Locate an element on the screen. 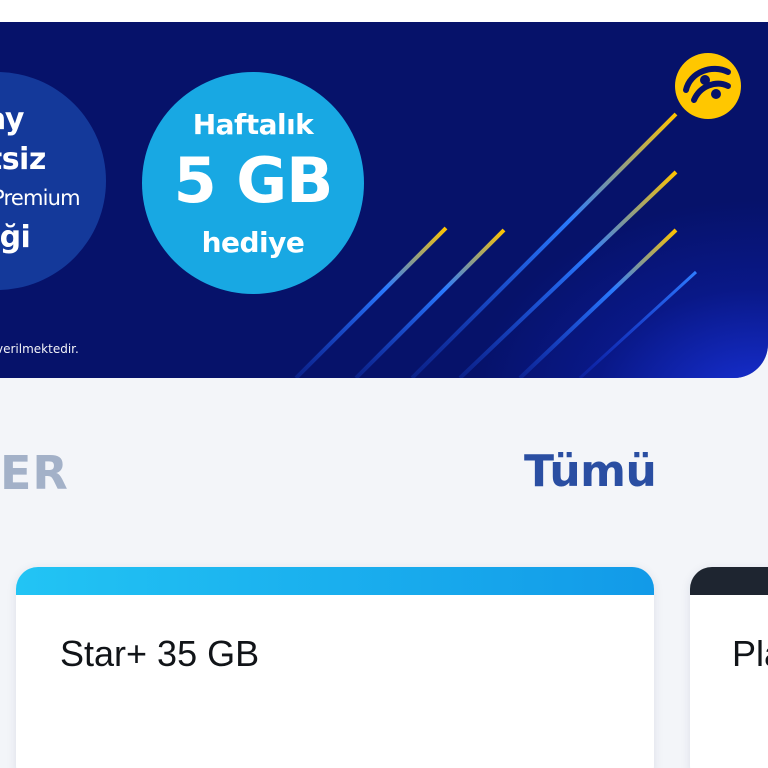 The width and height of the screenshot is (768, 768). promo-left-line4: liği is located at coordinates (15, 237).